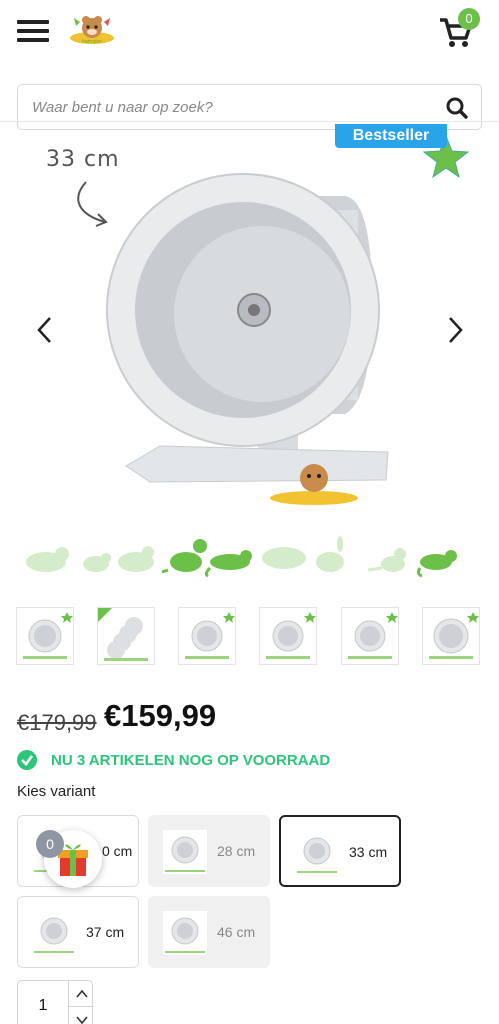  What do you see at coordinates (43, 1006) in the screenshot?
I see `quantity-input: 1` at bounding box center [43, 1006].